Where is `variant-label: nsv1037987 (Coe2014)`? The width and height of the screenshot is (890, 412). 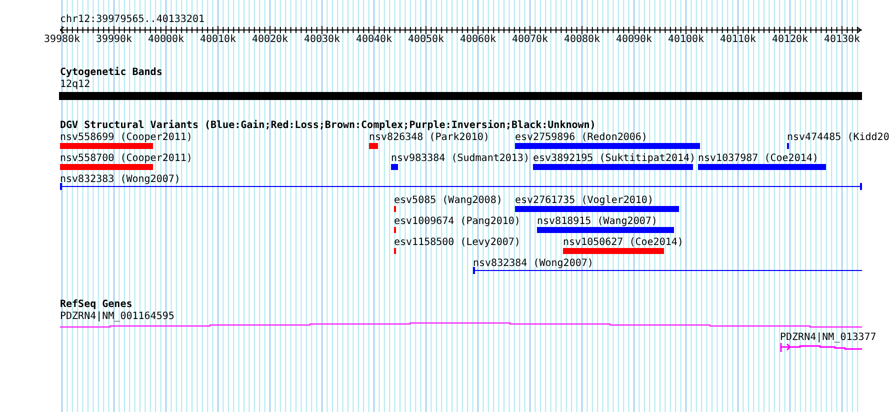
variant-label: nsv1037987 (Coe2014) is located at coordinates (758, 158).